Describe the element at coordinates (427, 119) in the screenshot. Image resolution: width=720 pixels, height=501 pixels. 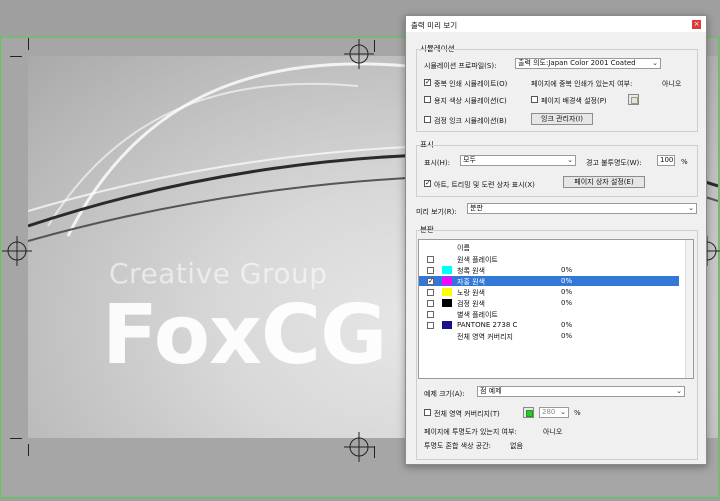
I see `black-ink-checkbox` at that location.